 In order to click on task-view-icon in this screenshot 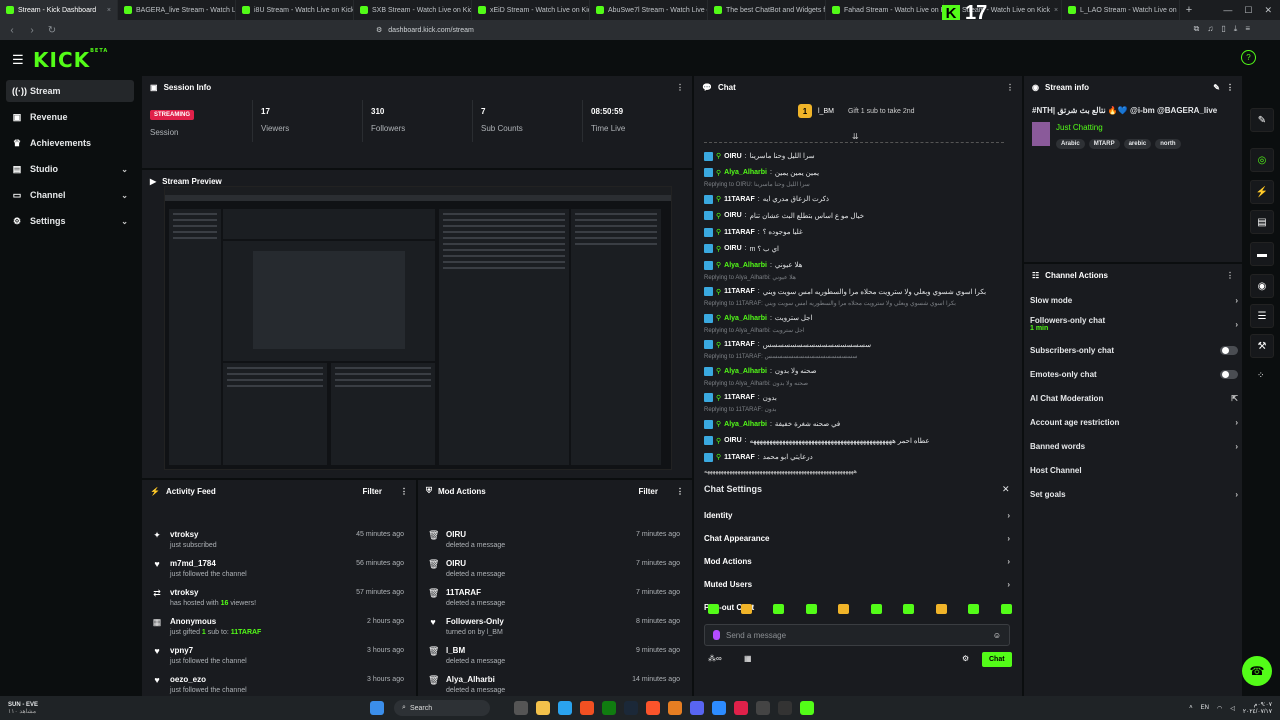, I will do `click(521, 708)`.